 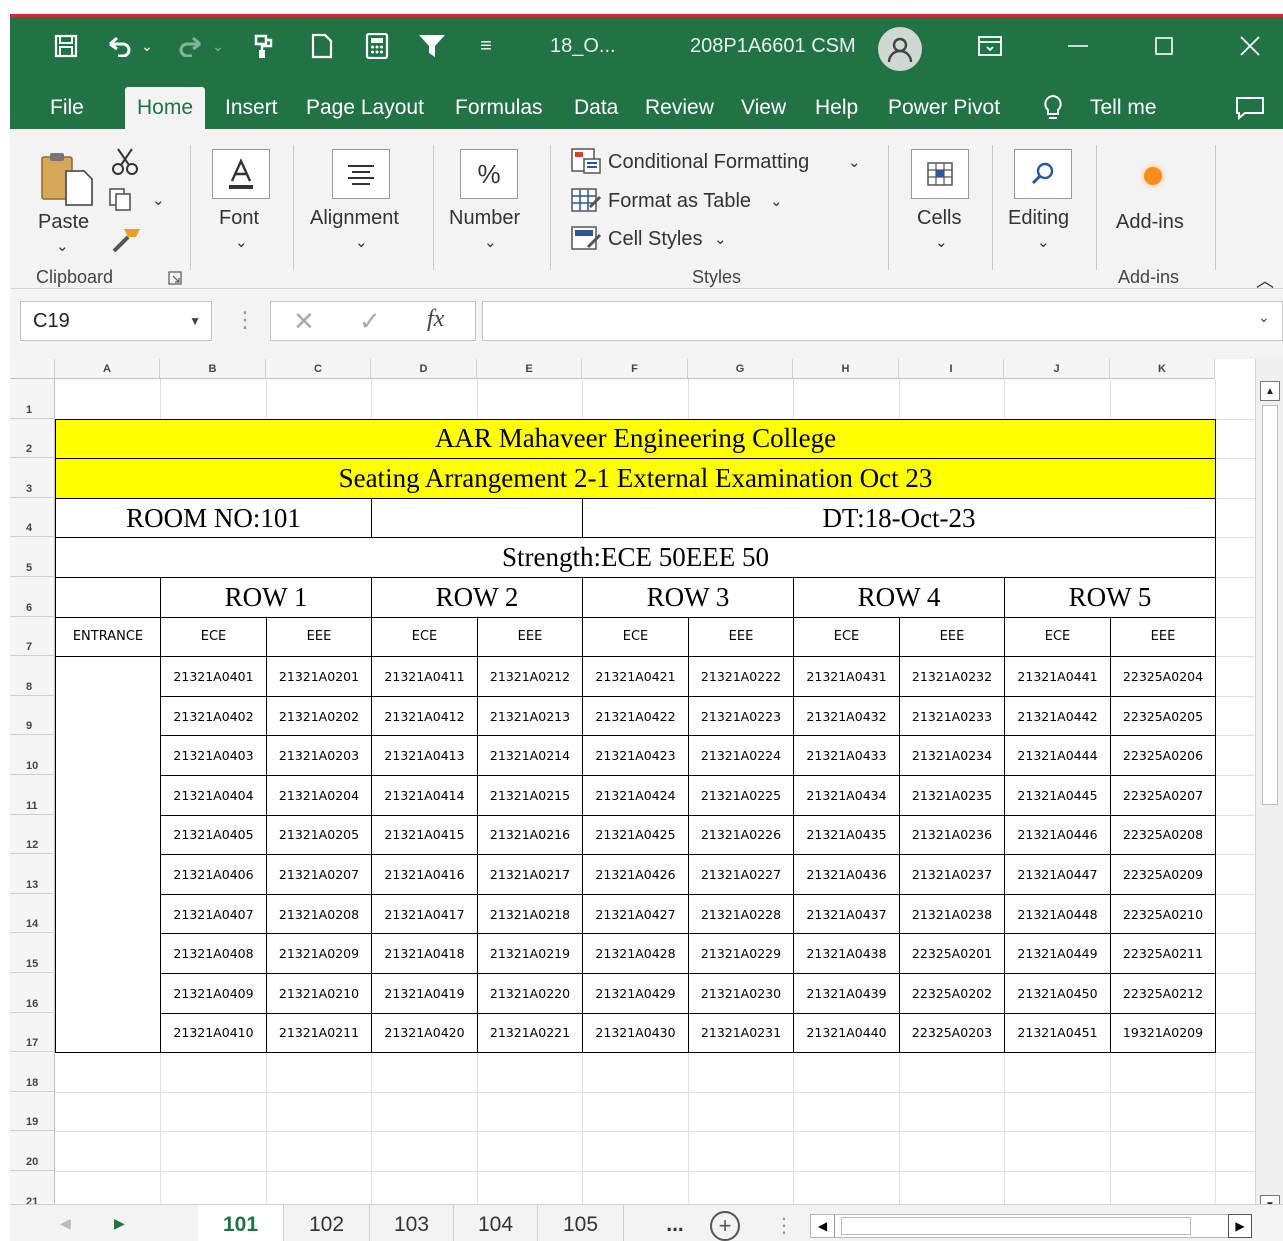 I want to click on roll-number-cell: 22325A0203, so click(x=952, y=1033).